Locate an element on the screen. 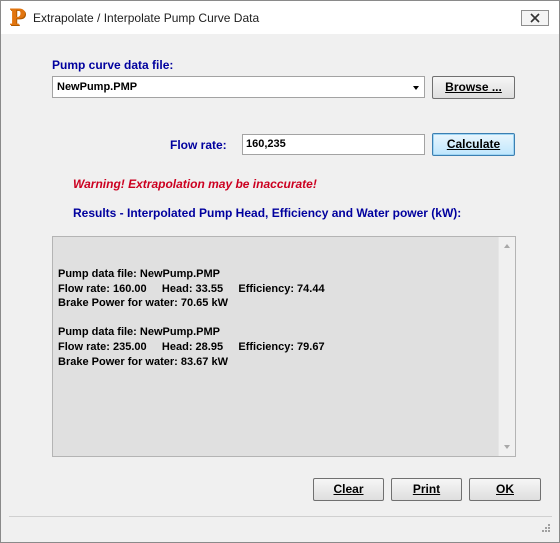 Image resolution: width=560 pixels, height=543 pixels. flow-rate-label: Flow rate: is located at coordinates (198, 145).